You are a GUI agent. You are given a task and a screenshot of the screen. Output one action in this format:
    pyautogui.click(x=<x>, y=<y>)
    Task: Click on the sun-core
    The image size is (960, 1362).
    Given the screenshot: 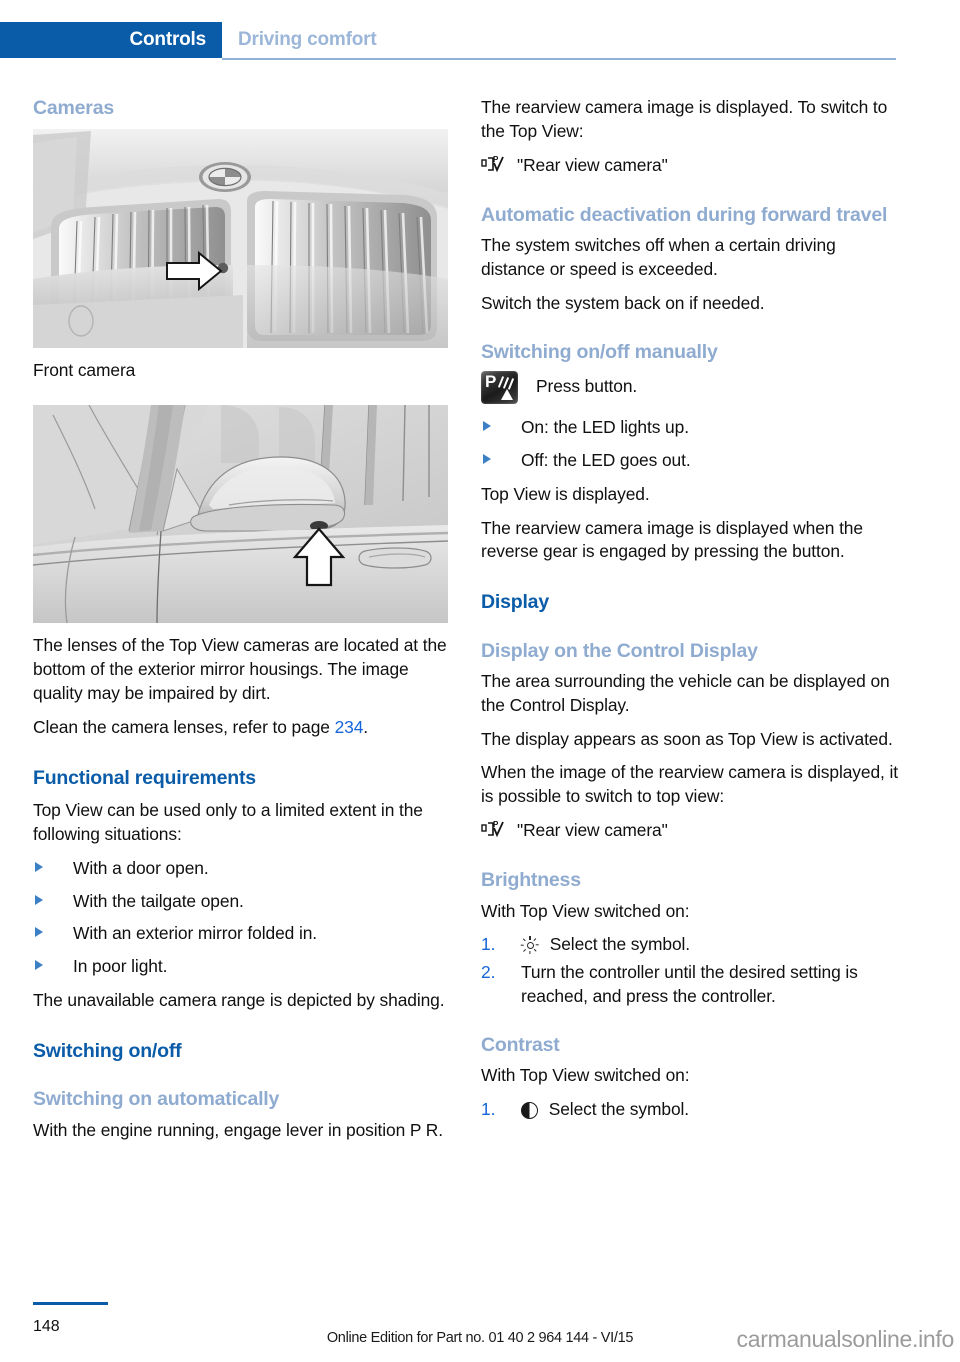 What is the action you would take?
    pyautogui.click(x=530, y=945)
    